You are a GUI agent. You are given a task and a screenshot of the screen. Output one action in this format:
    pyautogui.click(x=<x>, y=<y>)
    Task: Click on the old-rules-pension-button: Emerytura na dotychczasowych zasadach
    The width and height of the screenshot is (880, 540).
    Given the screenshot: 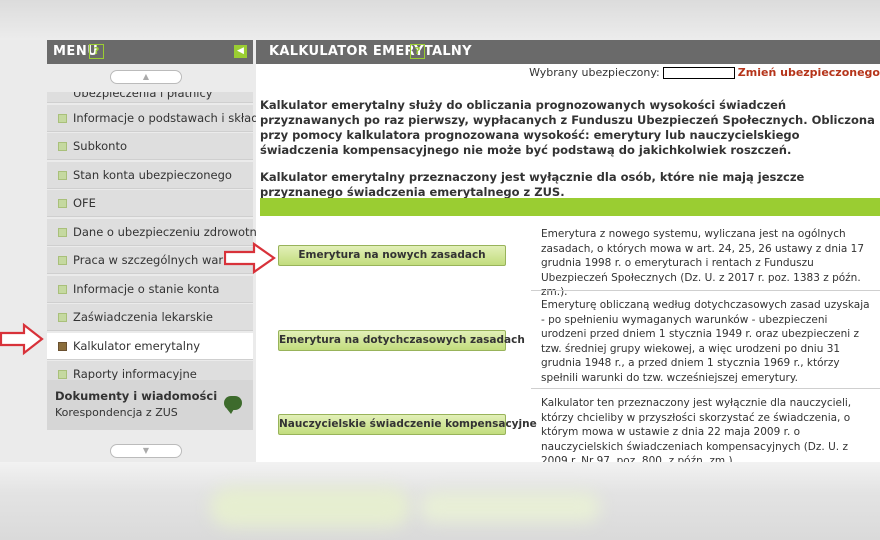 What is the action you would take?
    pyautogui.click(x=401, y=340)
    